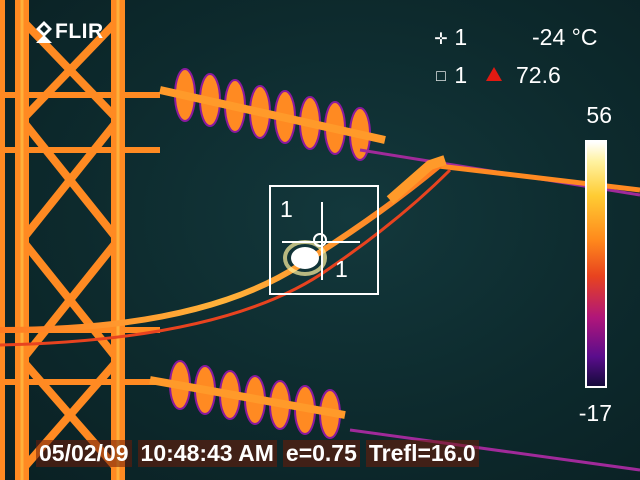  Describe the element at coordinates (79, 31) in the screenshot. I see `logo-text: FLIR` at that location.